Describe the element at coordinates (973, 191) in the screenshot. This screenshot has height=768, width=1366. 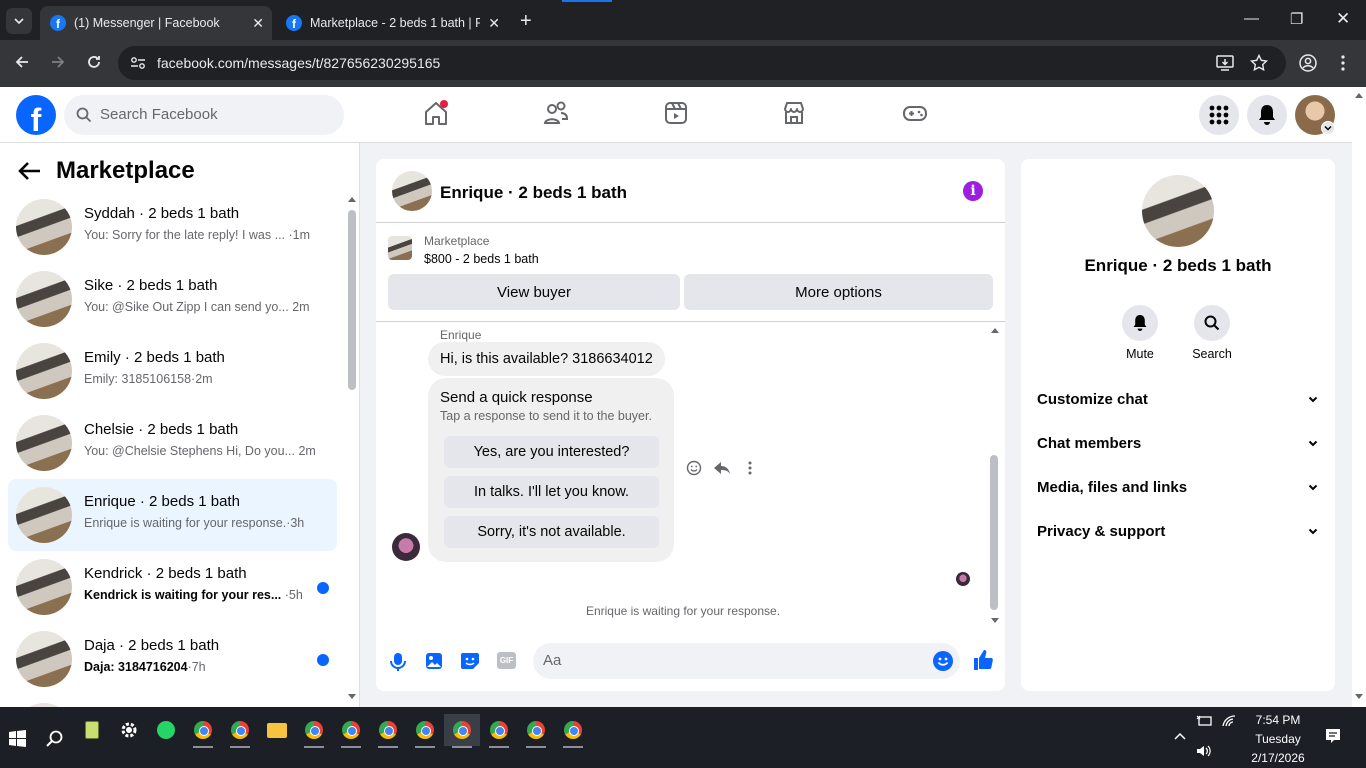
I see `conversation-info-icon: i` at that location.